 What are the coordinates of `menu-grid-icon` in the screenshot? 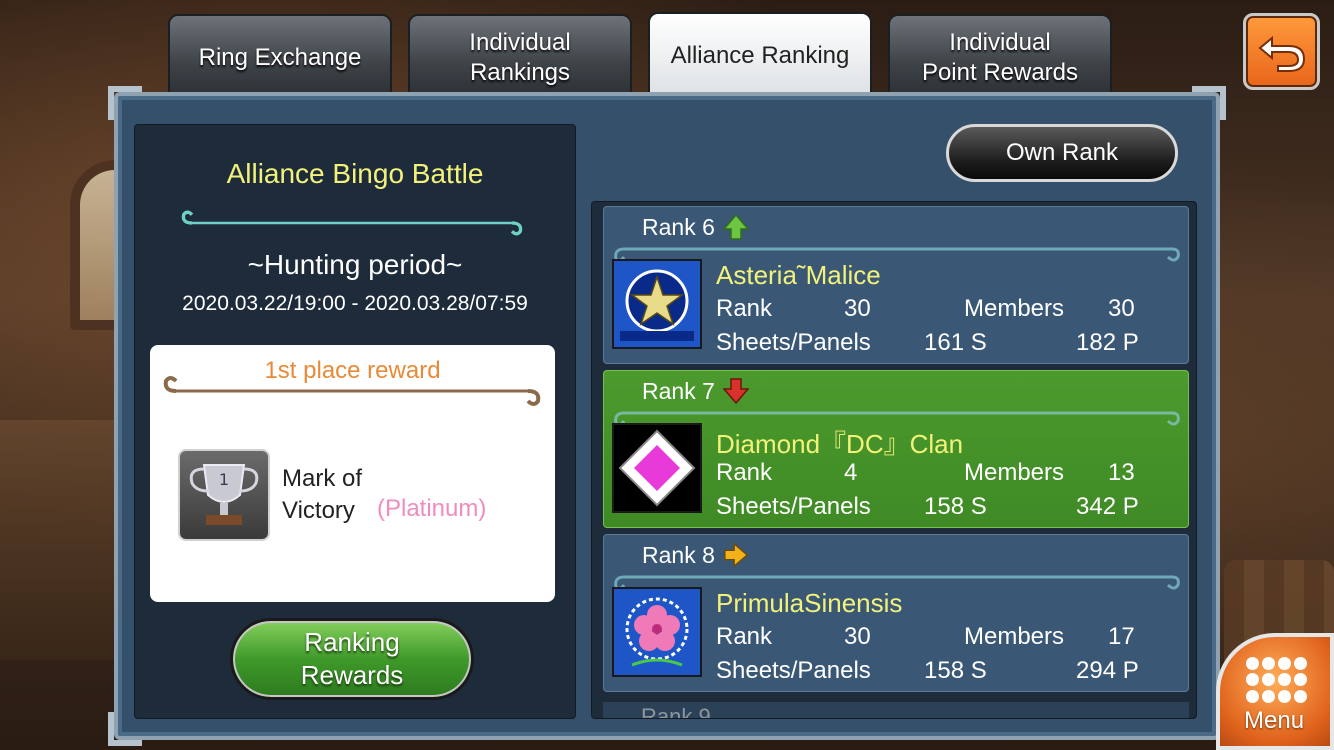 It's located at (1276, 680).